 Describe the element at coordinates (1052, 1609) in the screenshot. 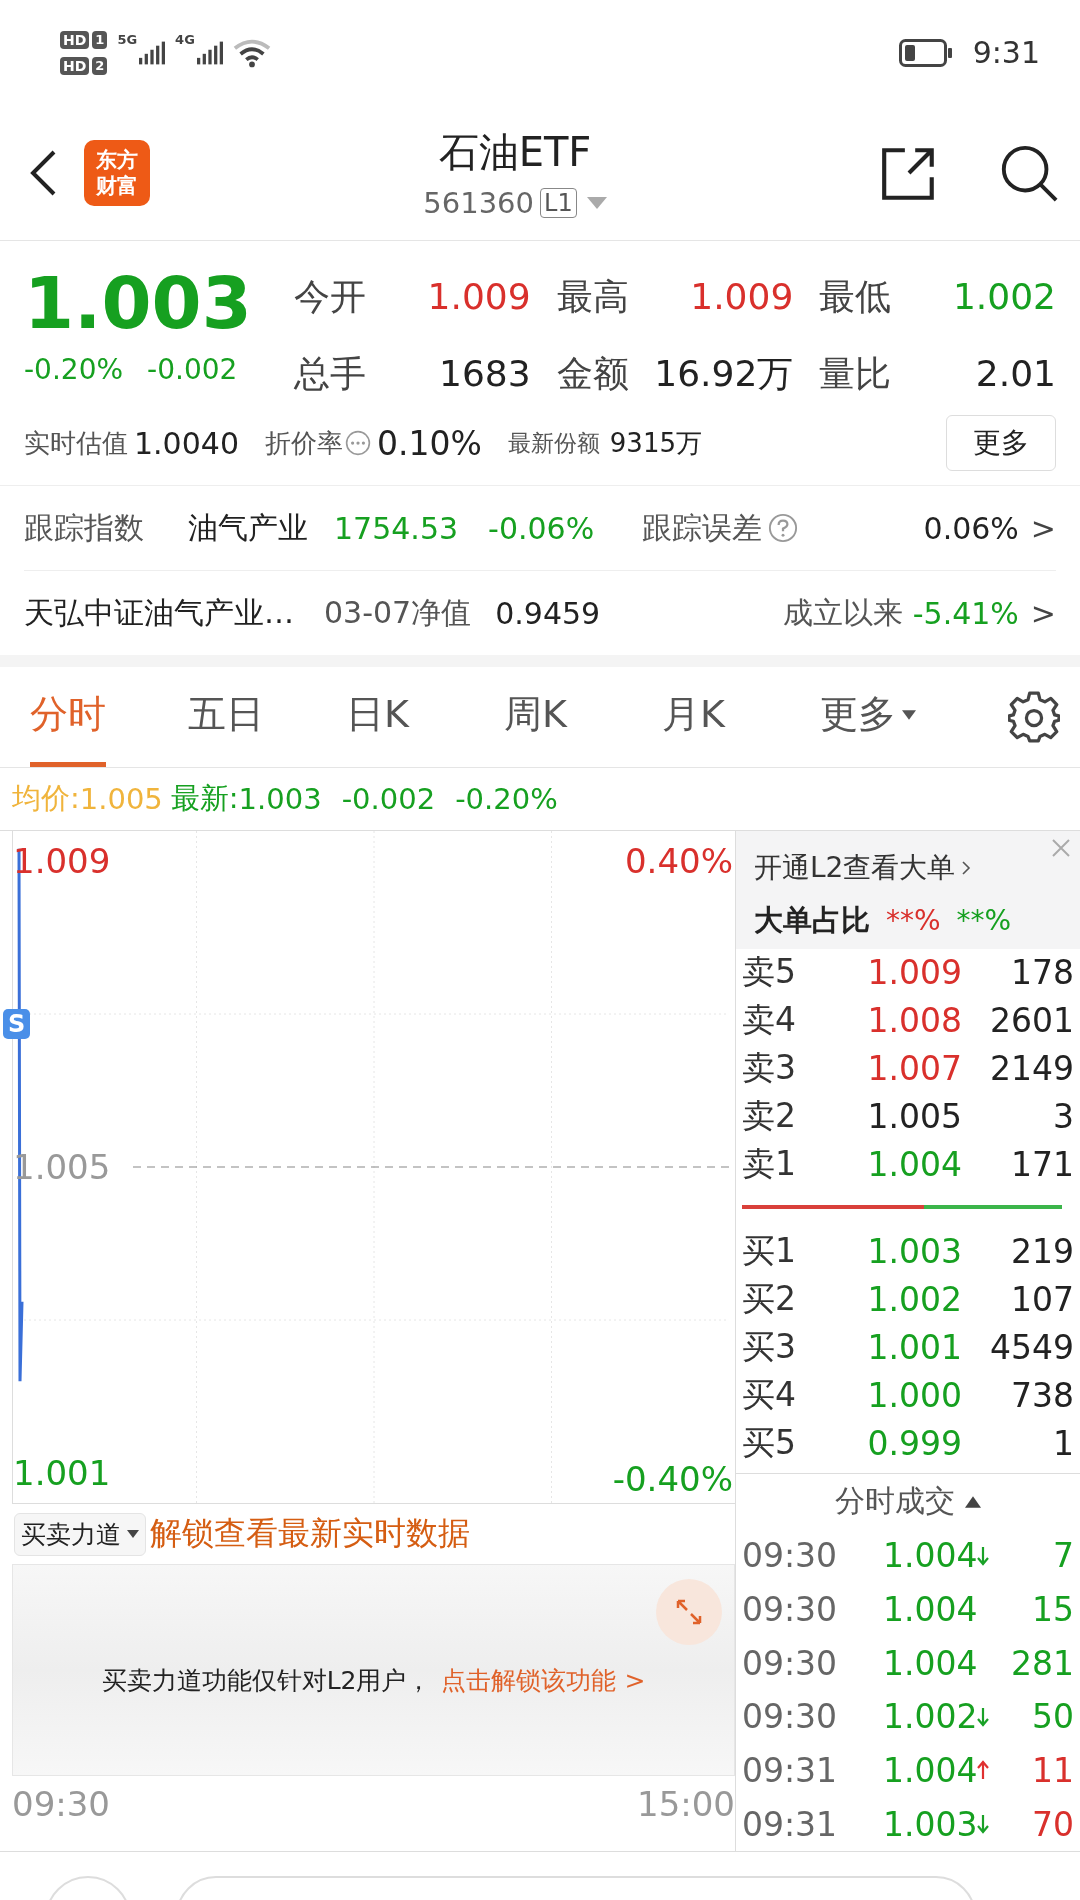

I see `trade-volume: 15` at that location.